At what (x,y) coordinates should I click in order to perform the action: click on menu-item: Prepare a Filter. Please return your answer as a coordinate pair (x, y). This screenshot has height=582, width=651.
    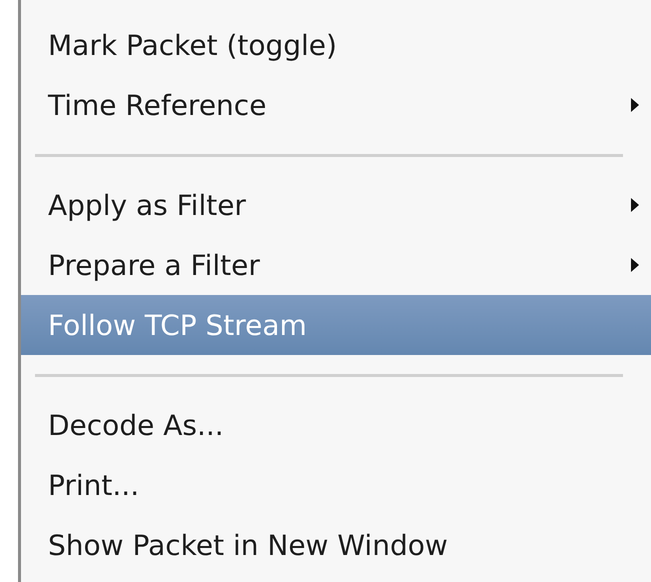
    Looking at the image, I should click on (336, 265).